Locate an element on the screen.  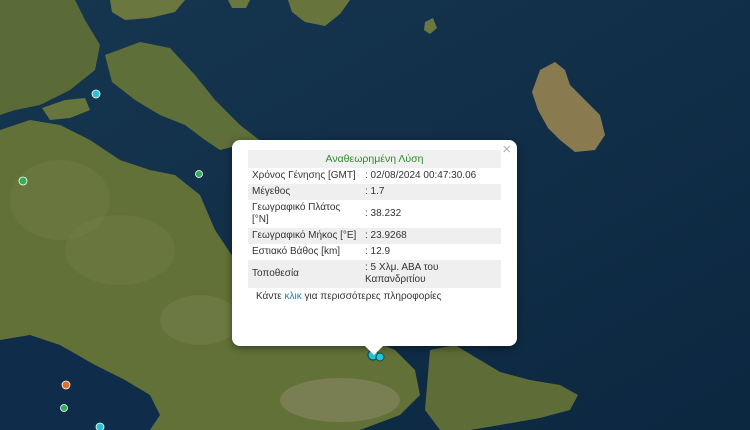
more-info-text: Κάντε κλικ για περισσότερες πληροφορίες is located at coordinates (374, 296).